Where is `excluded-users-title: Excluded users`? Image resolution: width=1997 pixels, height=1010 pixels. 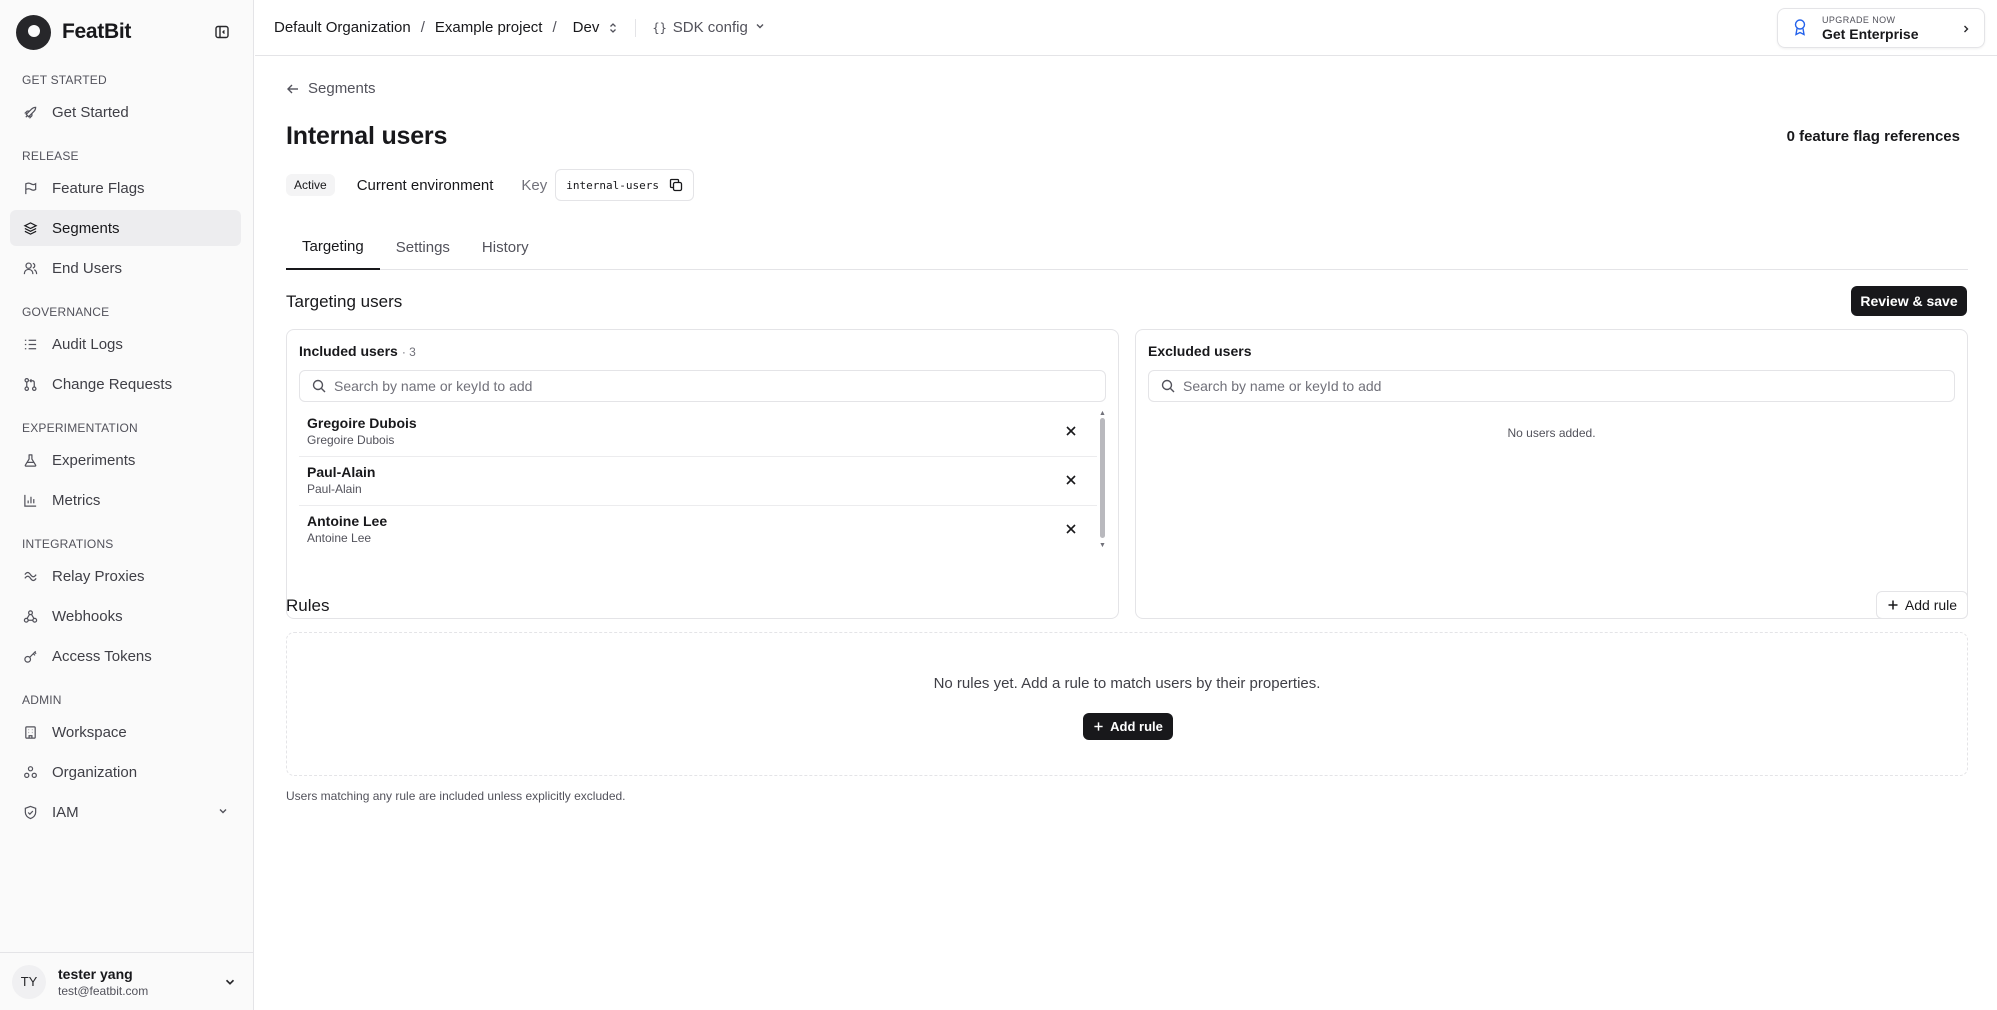 excluded-users-title: Excluded users is located at coordinates (1200, 351).